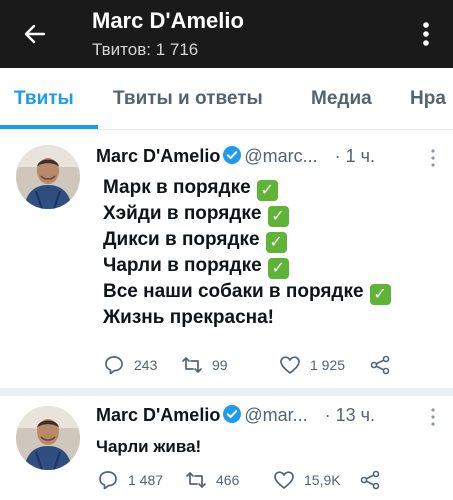 The width and height of the screenshot is (453, 500). I want to click on tweet-line: Хэйди в порядке ✓, so click(247, 214).